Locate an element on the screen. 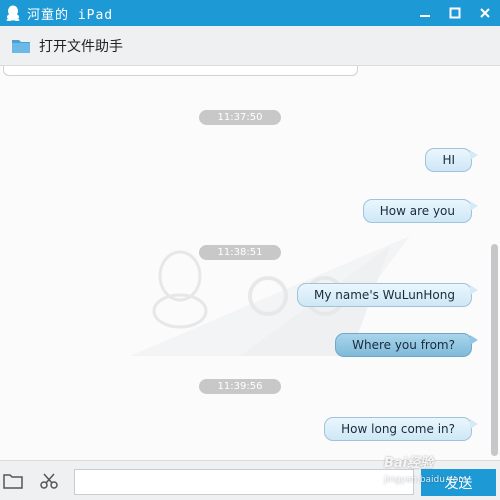  qq-penguin-icon is located at coordinates (13, 13).